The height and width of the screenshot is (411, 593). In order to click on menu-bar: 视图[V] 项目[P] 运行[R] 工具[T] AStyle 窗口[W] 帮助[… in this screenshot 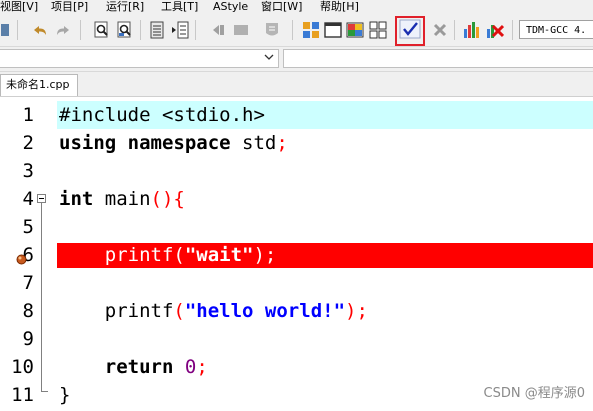, I will do `click(296, 7)`.